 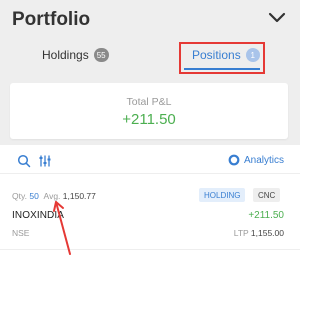 What do you see at coordinates (266, 215) in the screenshot?
I see `position-pnl: +211.50` at bounding box center [266, 215].